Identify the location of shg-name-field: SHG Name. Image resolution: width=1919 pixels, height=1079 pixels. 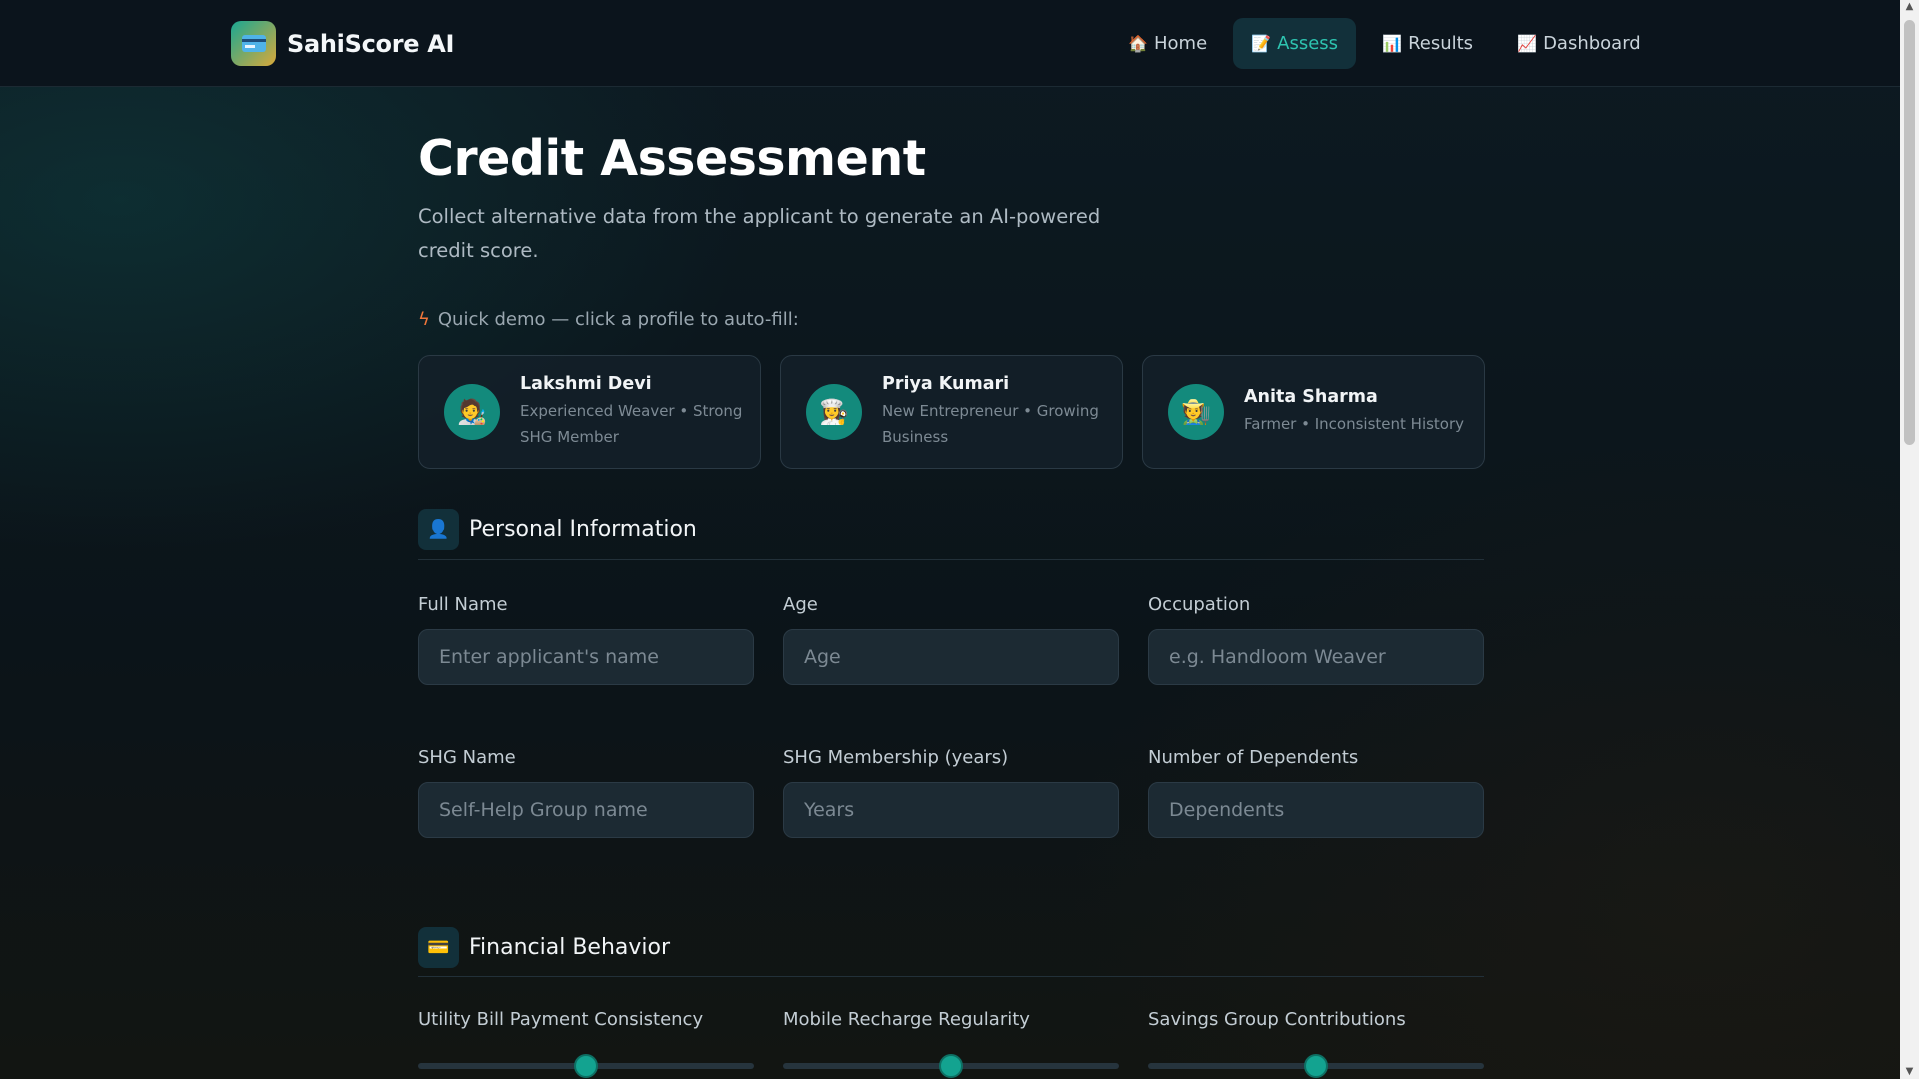
(586, 792).